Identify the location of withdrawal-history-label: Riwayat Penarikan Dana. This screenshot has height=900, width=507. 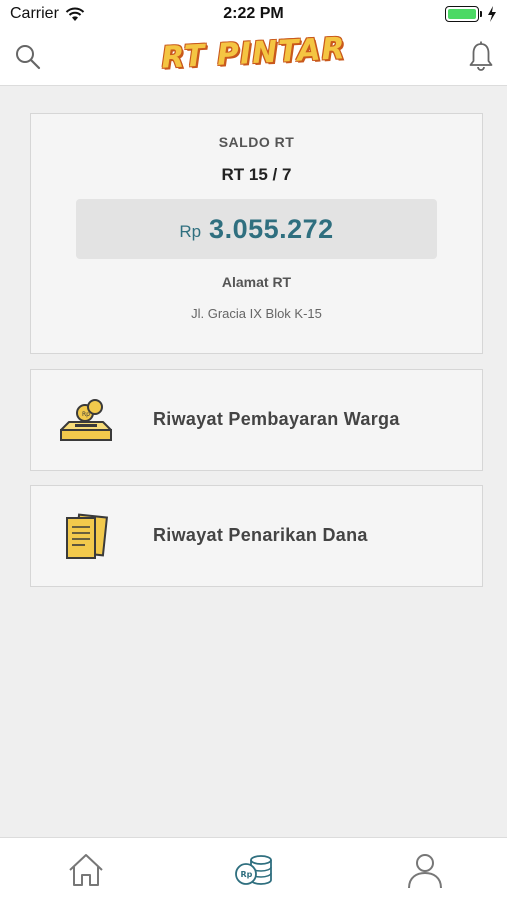
(260, 535).